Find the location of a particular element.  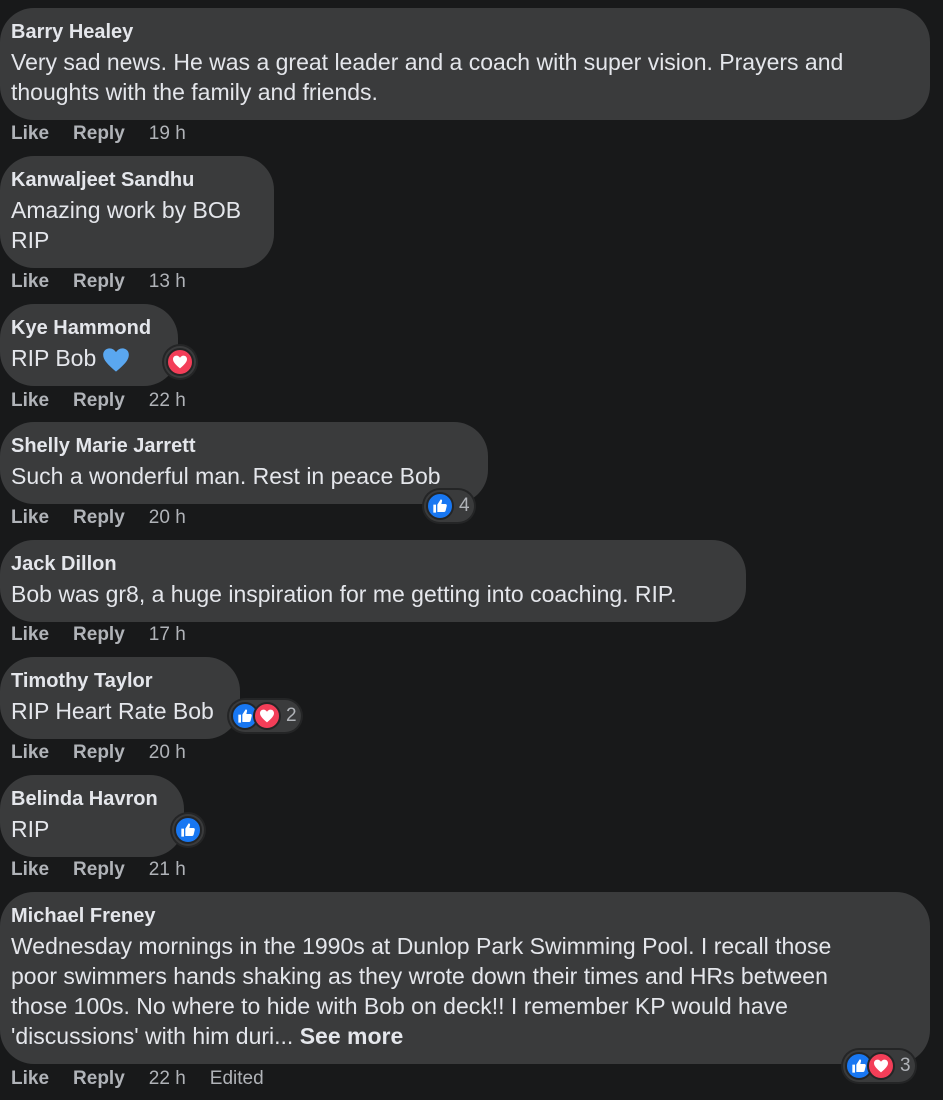

comment-bubble: Timothy Taylor RIP Heart Rate Bob is located at coordinates (120, 698).